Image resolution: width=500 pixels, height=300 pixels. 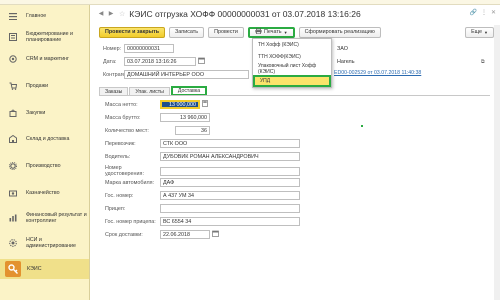 What do you see at coordinates (12, 243) in the screenshot?
I see `settings-icon` at bounding box center [12, 243].